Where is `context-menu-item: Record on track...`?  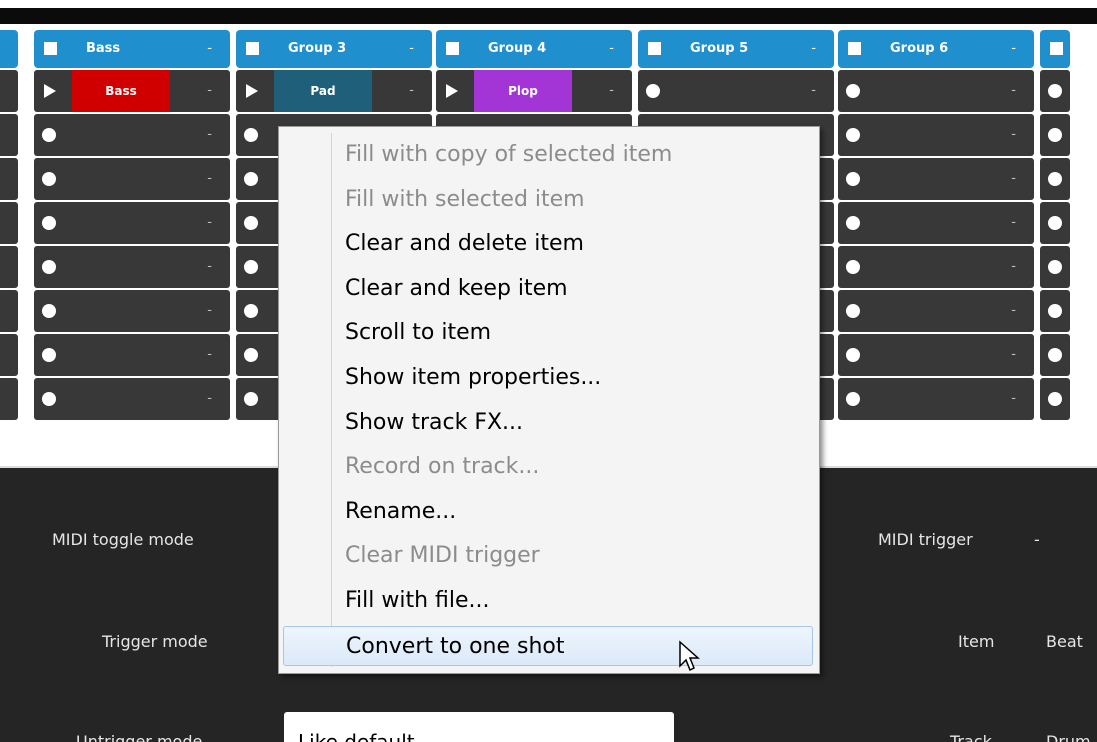 context-menu-item: Record on track... is located at coordinates (549, 467).